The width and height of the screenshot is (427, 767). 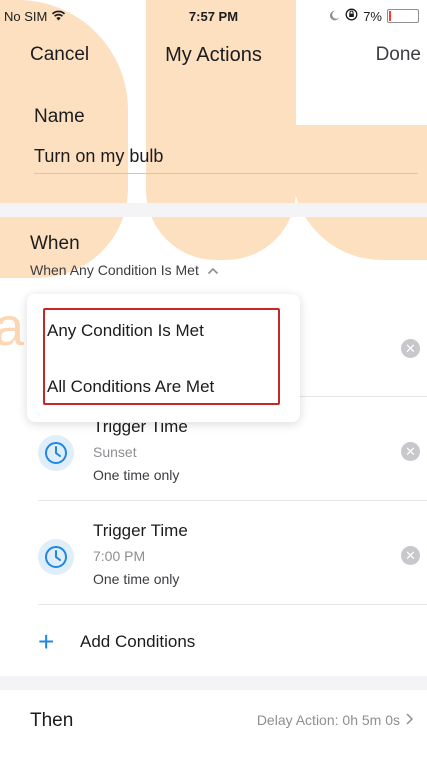 I want to click on rotation-lock-icon, so click(x=351, y=16).